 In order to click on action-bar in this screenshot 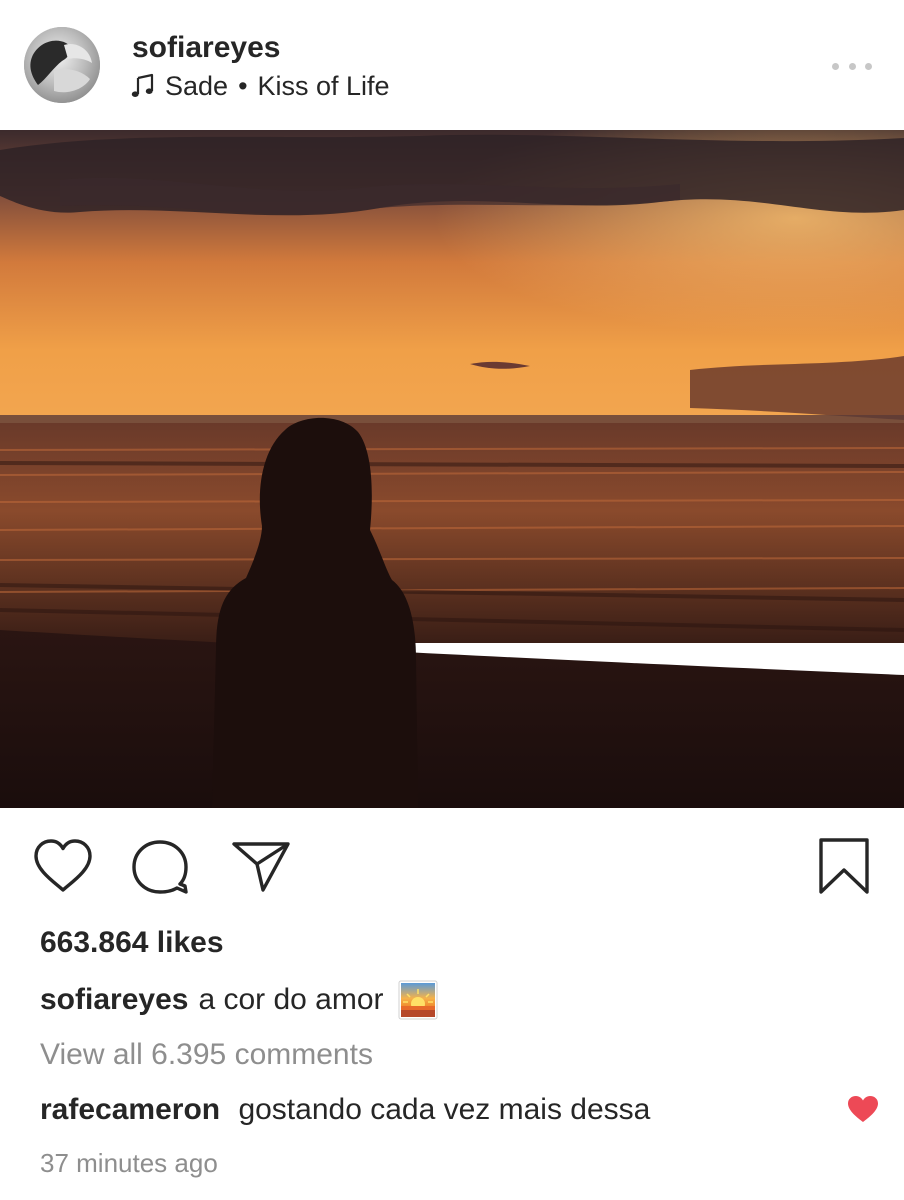, I will do `click(452, 863)`.